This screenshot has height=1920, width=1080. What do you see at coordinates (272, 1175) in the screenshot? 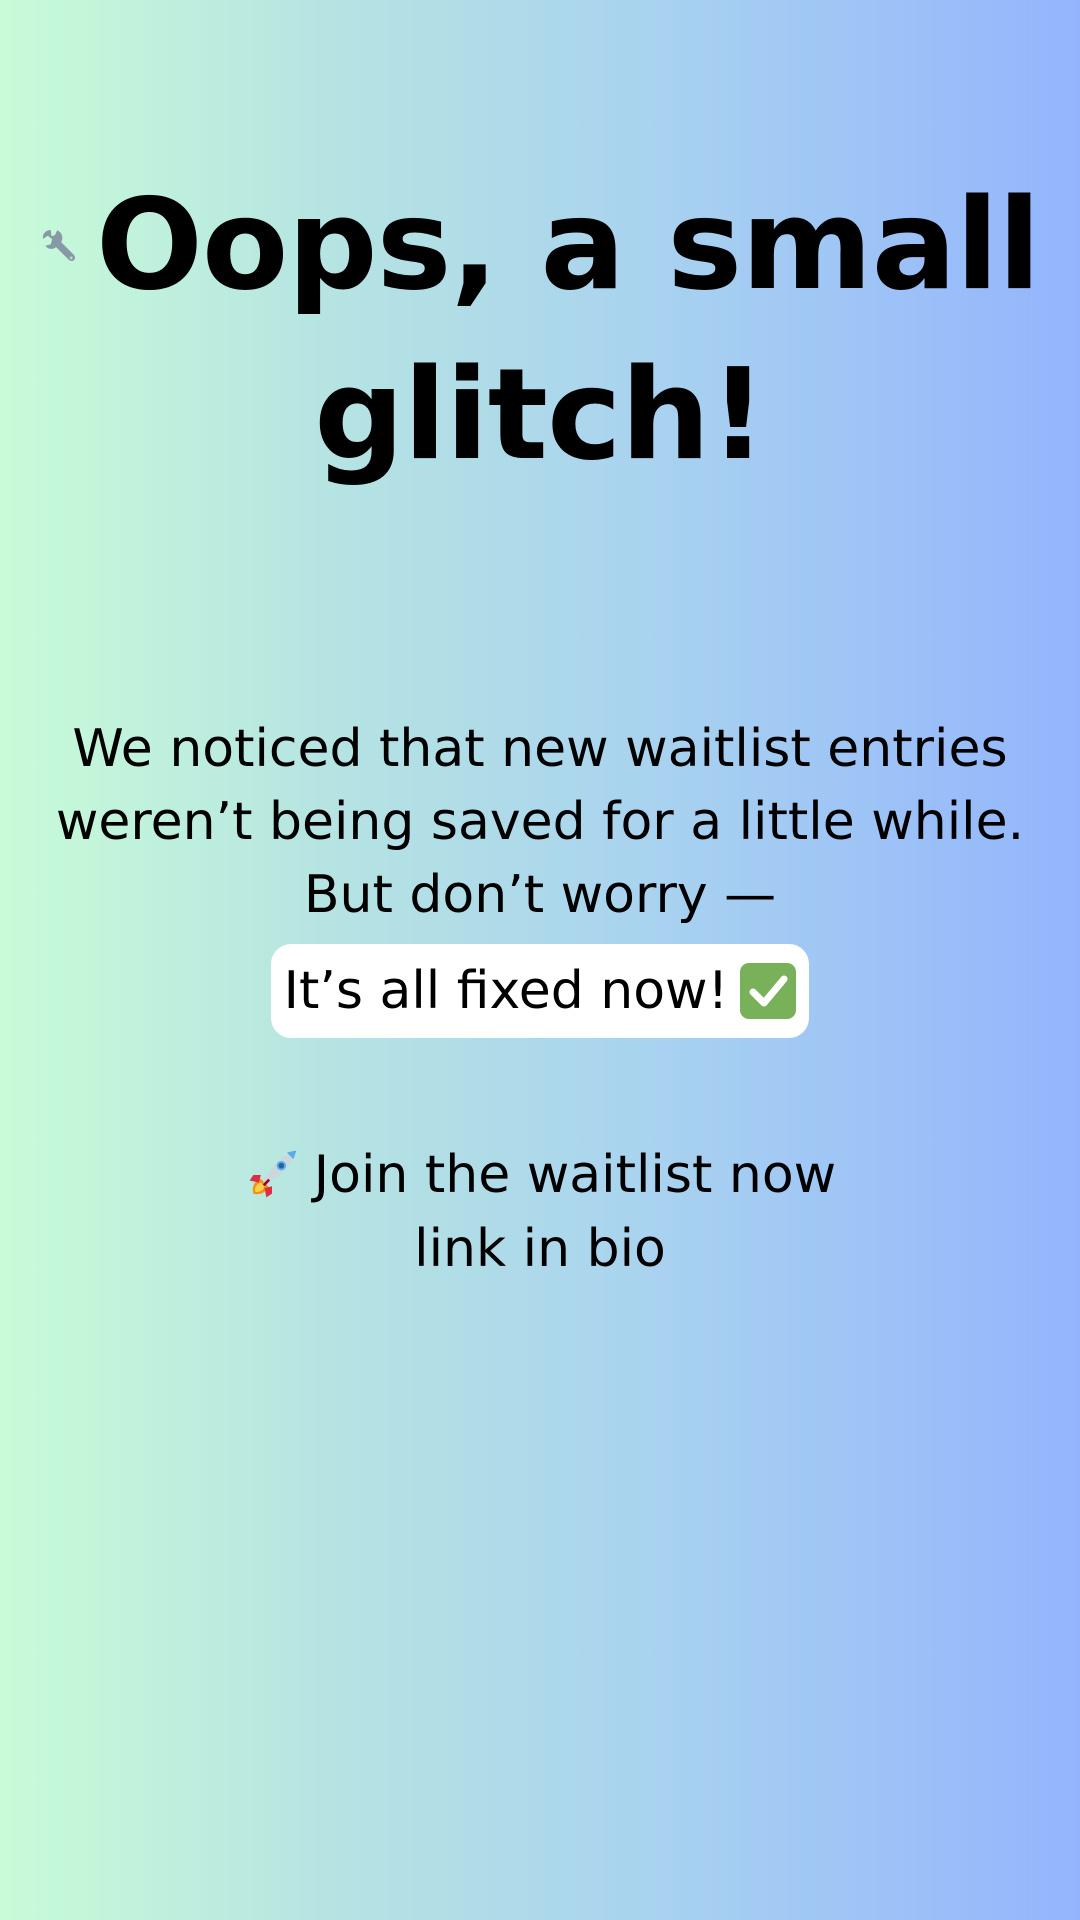
I see `rocket-icon` at bounding box center [272, 1175].